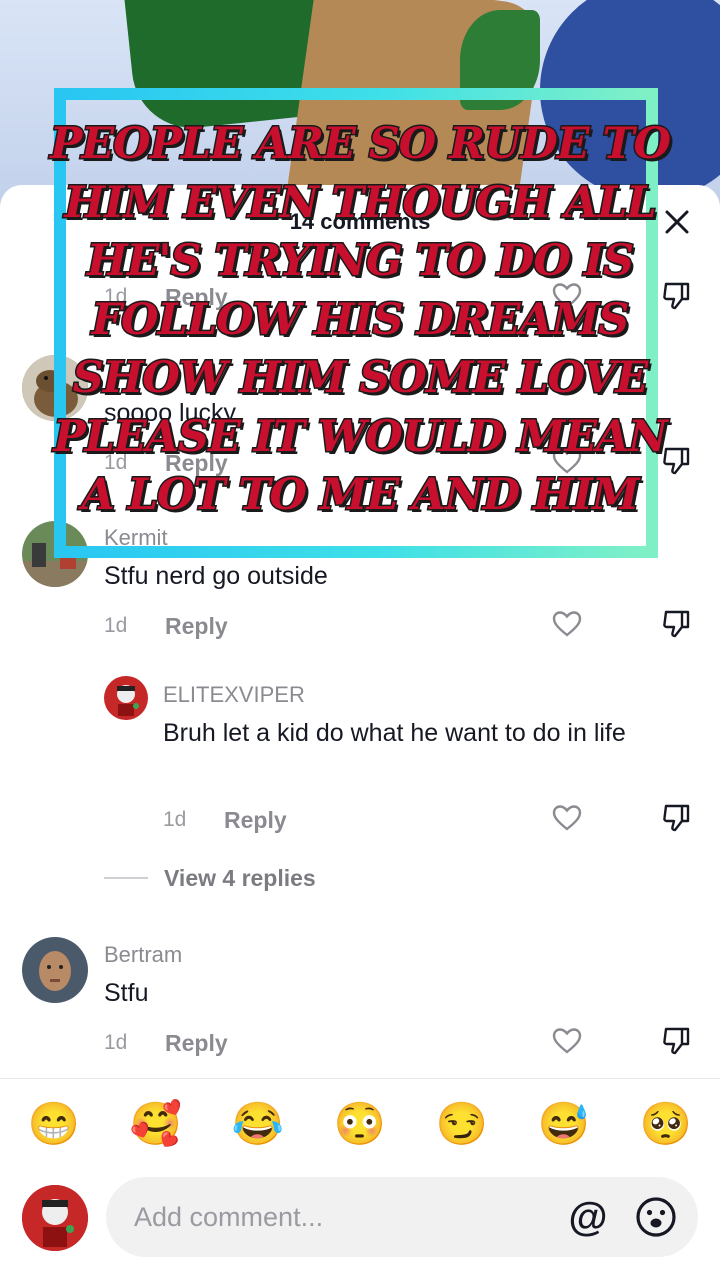 The width and height of the screenshot is (720, 1280). What do you see at coordinates (360, 1124) in the screenshot?
I see `emoji-flushed: 😳` at bounding box center [360, 1124].